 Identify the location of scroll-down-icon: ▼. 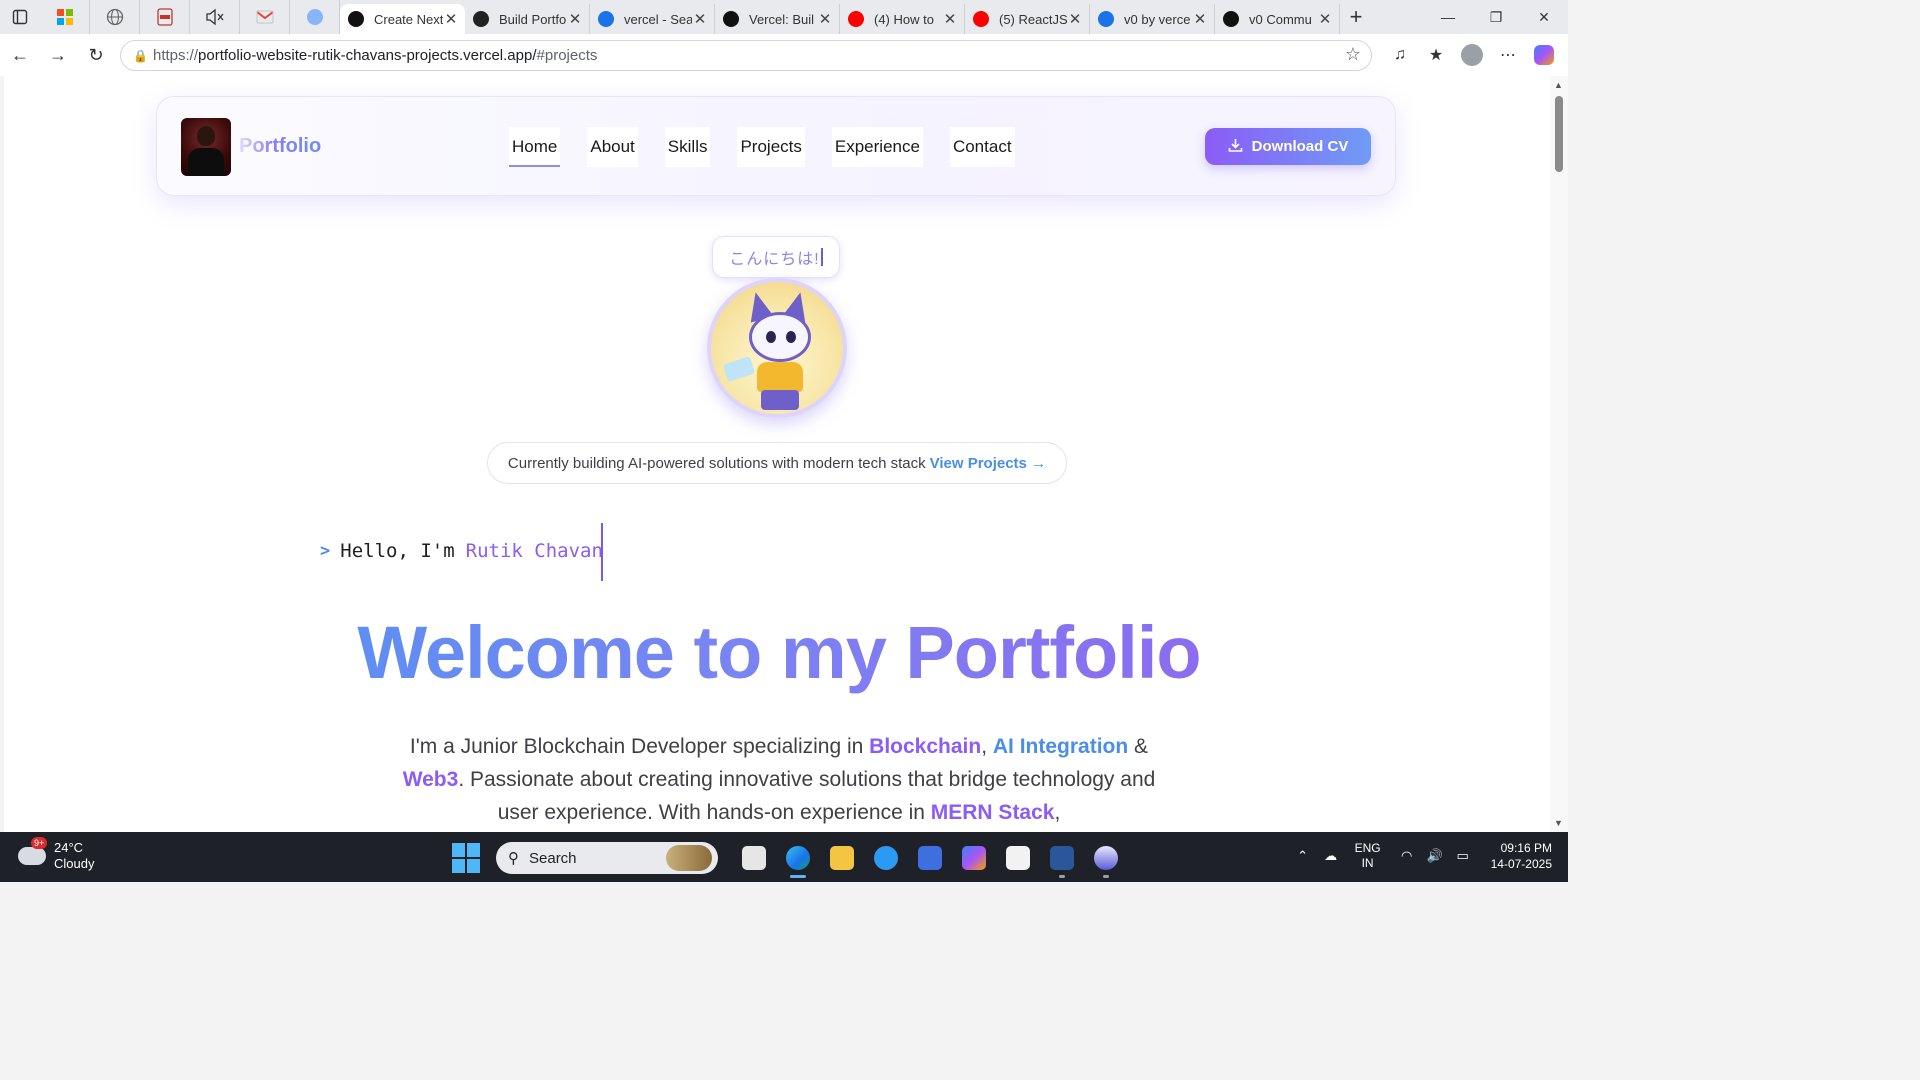
(1558, 823).